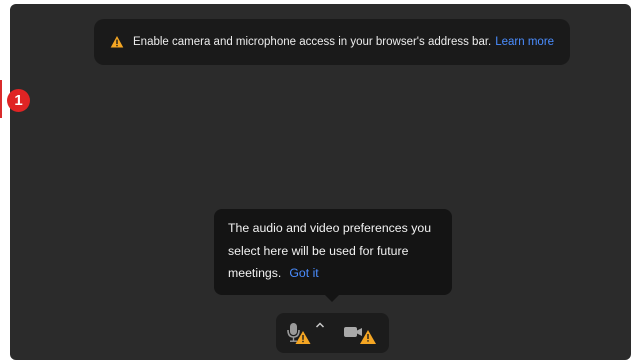 The image size is (641, 363). What do you see at coordinates (1, 99) in the screenshot?
I see `left-edge-marker` at bounding box center [1, 99].